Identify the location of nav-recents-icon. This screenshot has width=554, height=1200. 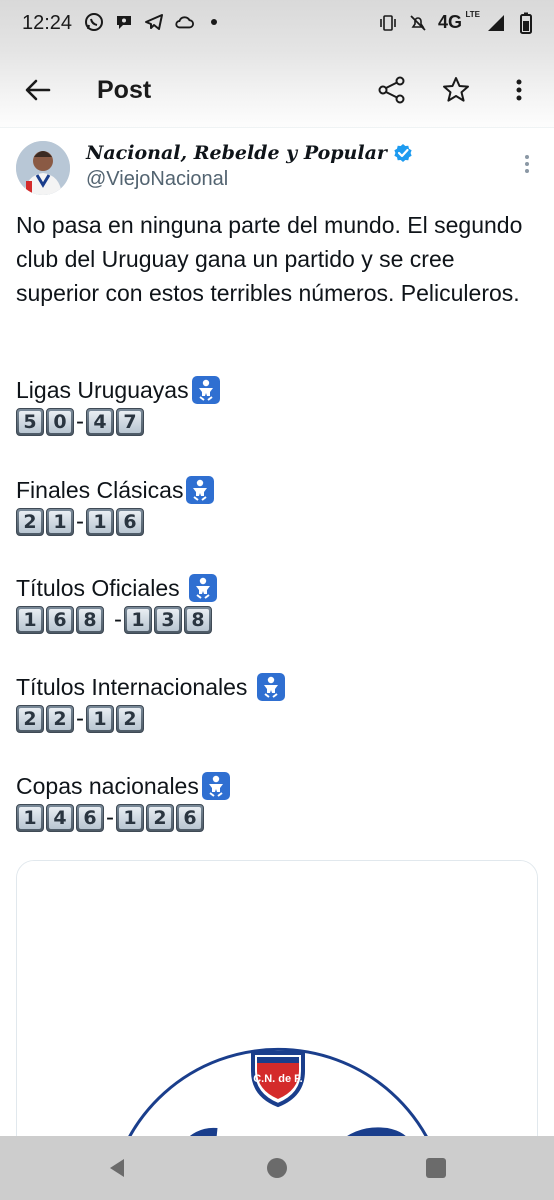
(436, 1168).